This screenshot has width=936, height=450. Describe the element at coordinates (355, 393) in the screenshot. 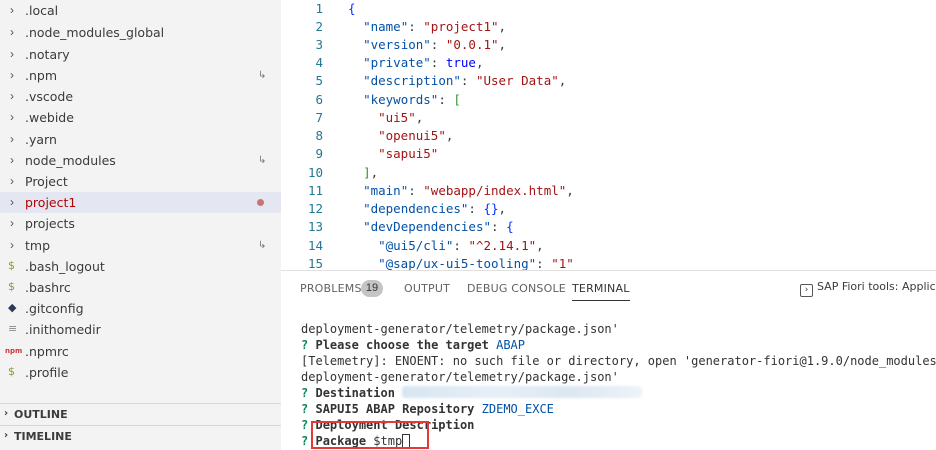

I see `prompt-text: Destination` at that location.